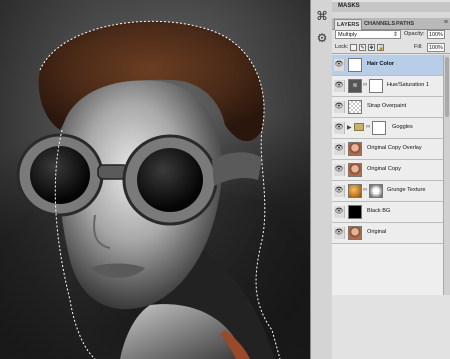  What do you see at coordinates (237, 169) in the screenshot?
I see `goggle-strap-right` at bounding box center [237, 169].